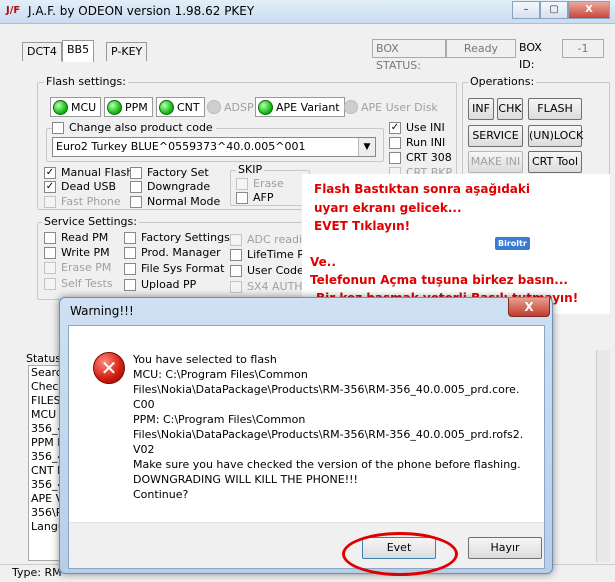  I want to click on box-status-label: BOX STATUS:, so click(409, 55).